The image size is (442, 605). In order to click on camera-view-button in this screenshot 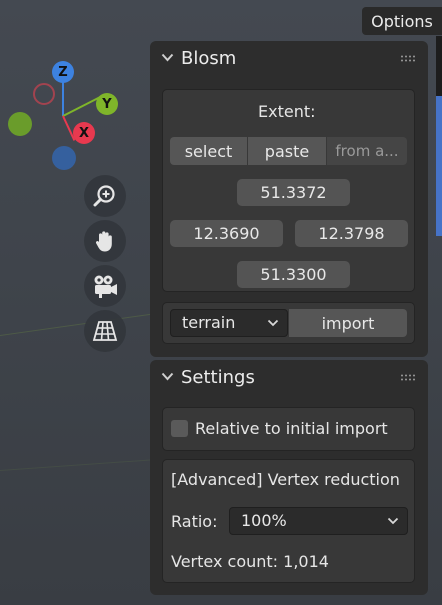, I will do `click(105, 286)`.